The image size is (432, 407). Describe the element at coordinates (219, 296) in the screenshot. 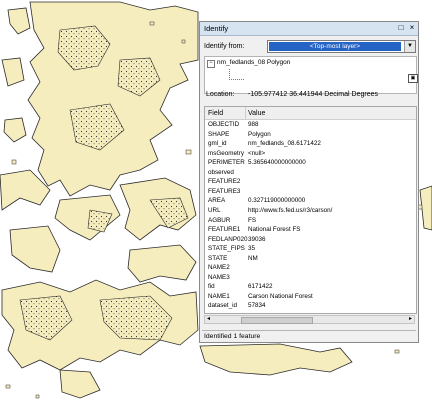

I see `row-field: NAME1` at that location.